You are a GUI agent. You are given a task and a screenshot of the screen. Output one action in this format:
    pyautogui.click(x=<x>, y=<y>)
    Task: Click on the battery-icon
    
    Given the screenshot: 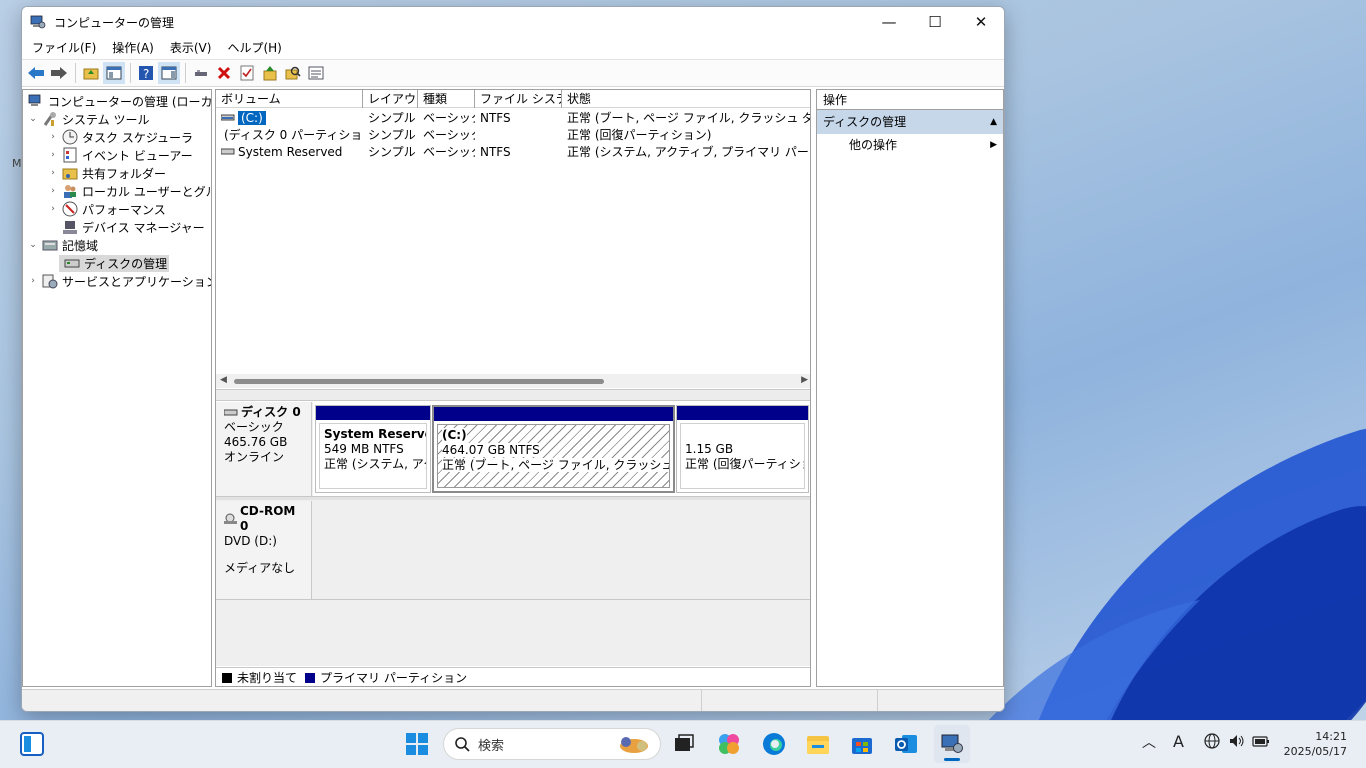 What is the action you would take?
    pyautogui.click(x=1261, y=743)
    